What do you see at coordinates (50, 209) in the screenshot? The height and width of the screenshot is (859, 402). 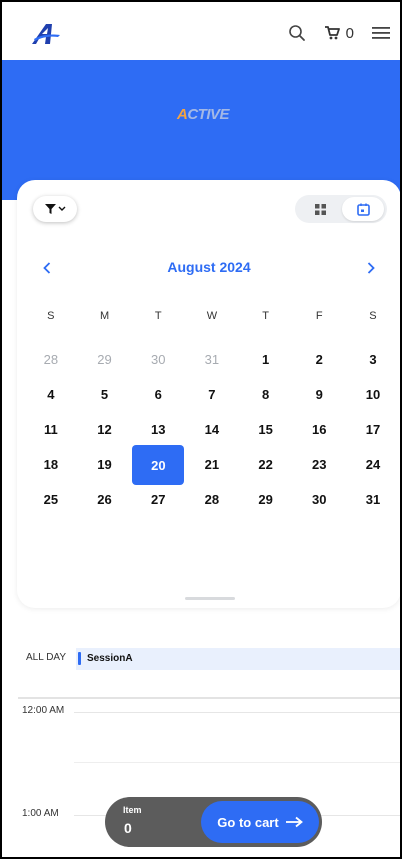 I see `filter-icon` at bounding box center [50, 209].